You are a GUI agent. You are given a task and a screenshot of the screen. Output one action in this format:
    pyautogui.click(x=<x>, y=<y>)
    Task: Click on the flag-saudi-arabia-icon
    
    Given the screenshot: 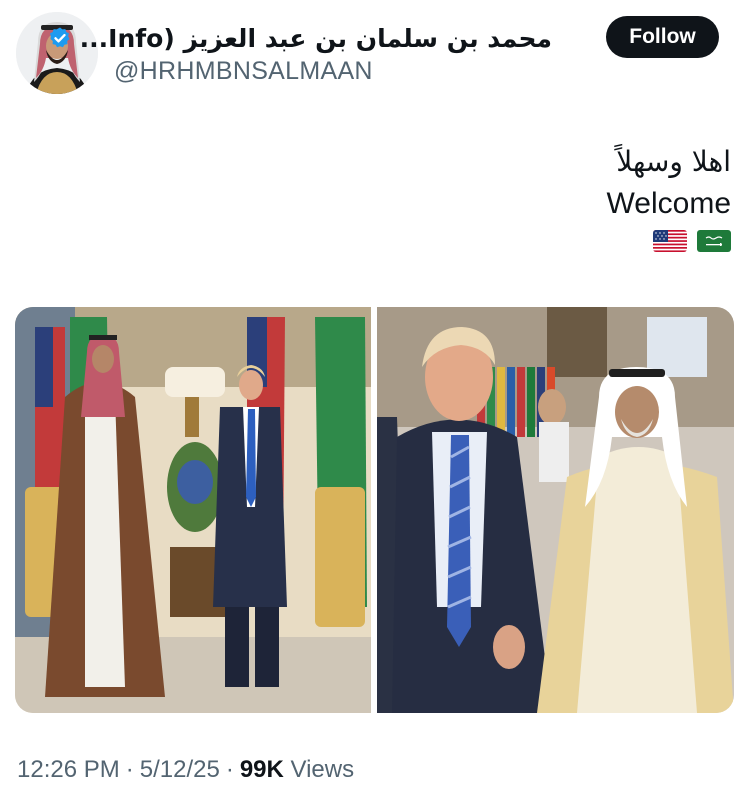 What is the action you would take?
    pyautogui.click(x=714, y=241)
    